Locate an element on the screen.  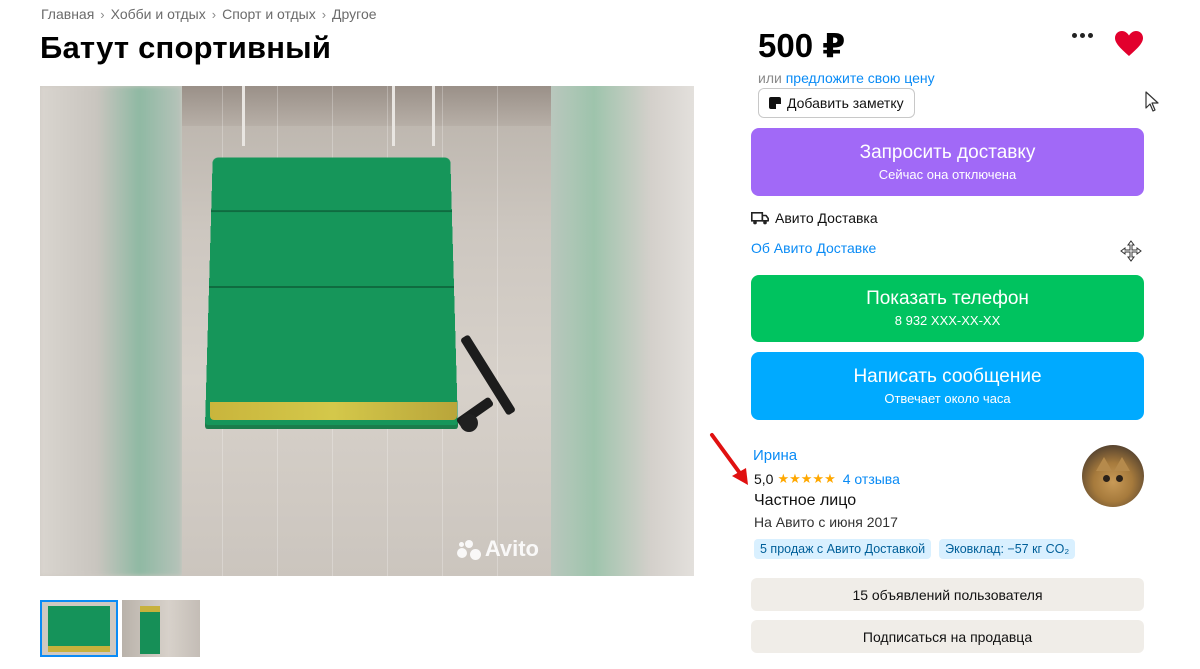
photo-wall is located at coordinates (366, 106).